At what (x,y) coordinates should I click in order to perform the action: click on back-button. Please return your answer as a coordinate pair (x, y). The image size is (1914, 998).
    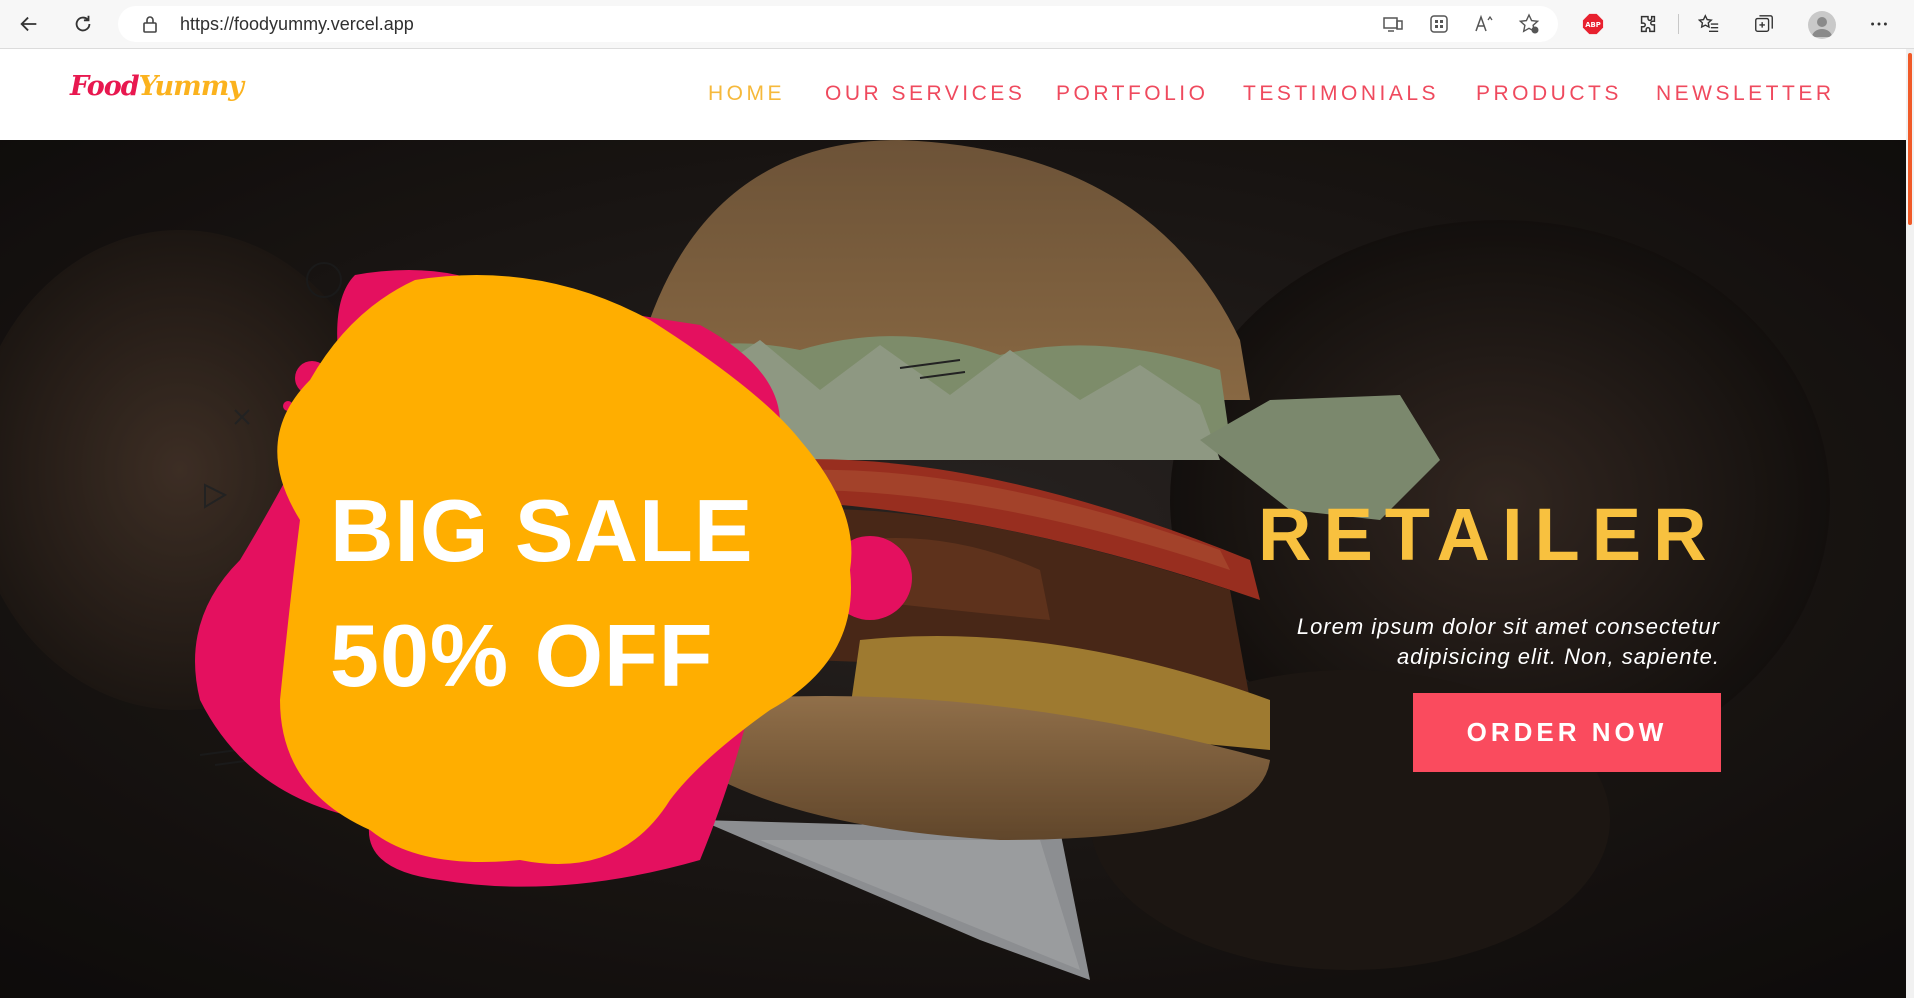
    Looking at the image, I should click on (29, 24).